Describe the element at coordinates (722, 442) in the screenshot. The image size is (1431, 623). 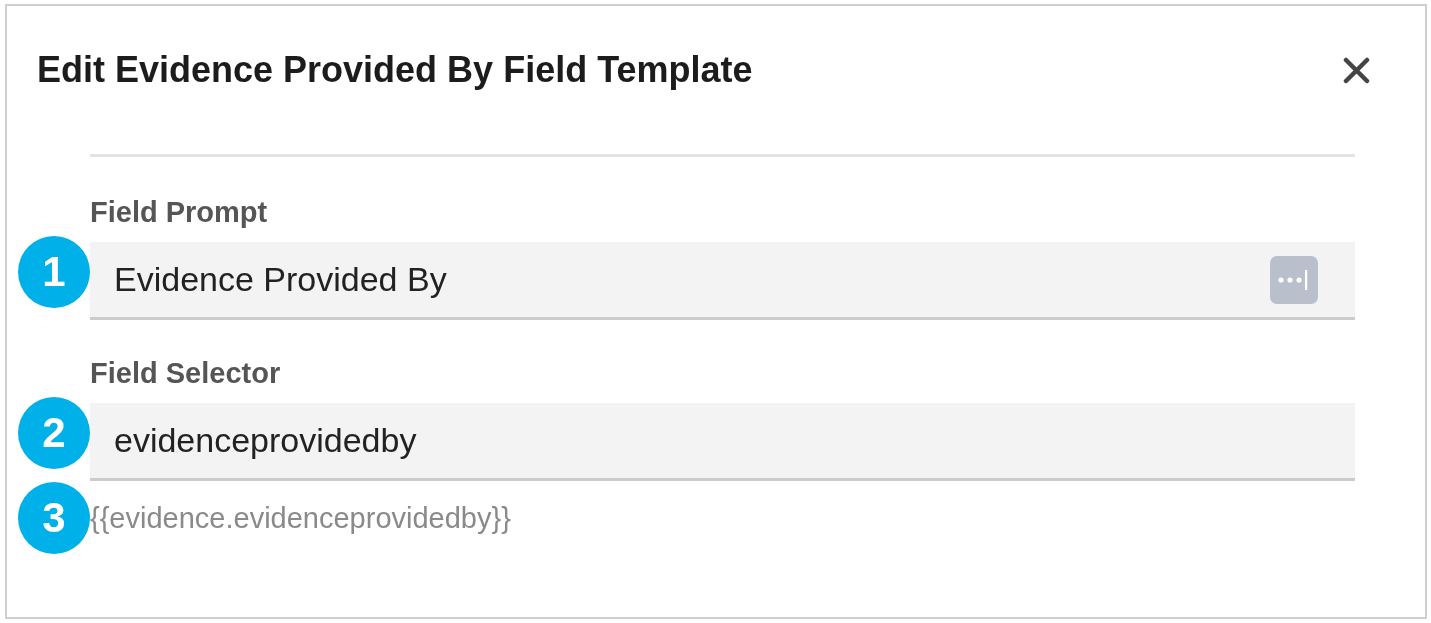
I see `input-field: evidenceprovidedby` at that location.